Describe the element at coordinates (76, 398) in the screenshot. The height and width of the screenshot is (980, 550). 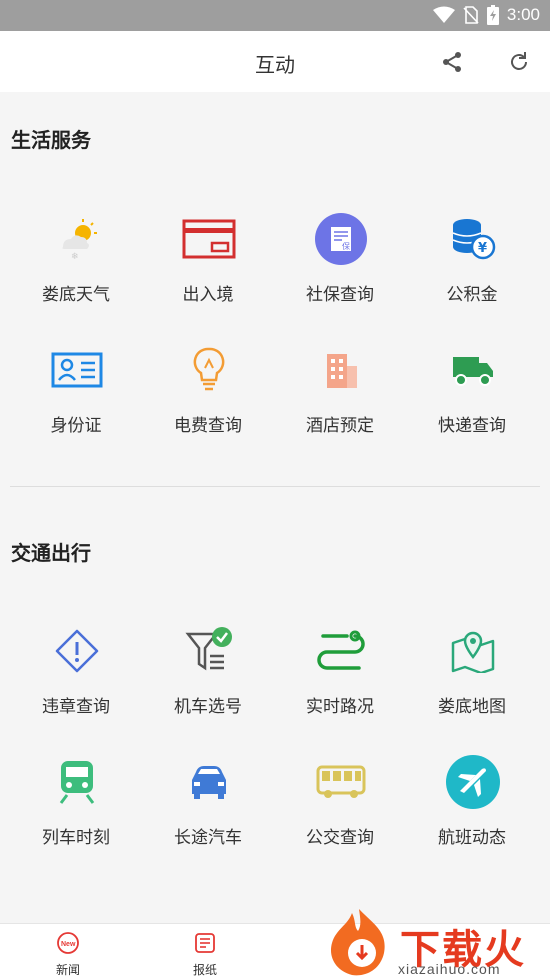
I see `service-id-card: 身份证` at that location.